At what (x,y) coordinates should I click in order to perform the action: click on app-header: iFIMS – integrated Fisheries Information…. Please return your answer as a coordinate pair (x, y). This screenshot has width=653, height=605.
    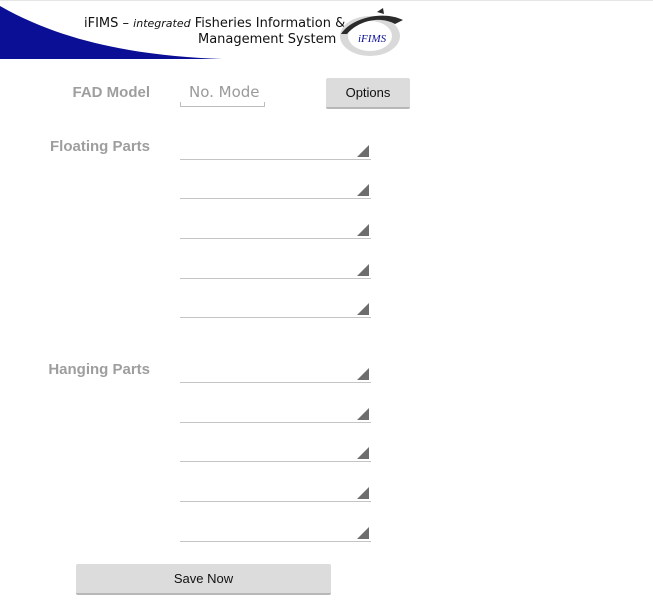
    Looking at the image, I should click on (326, 31).